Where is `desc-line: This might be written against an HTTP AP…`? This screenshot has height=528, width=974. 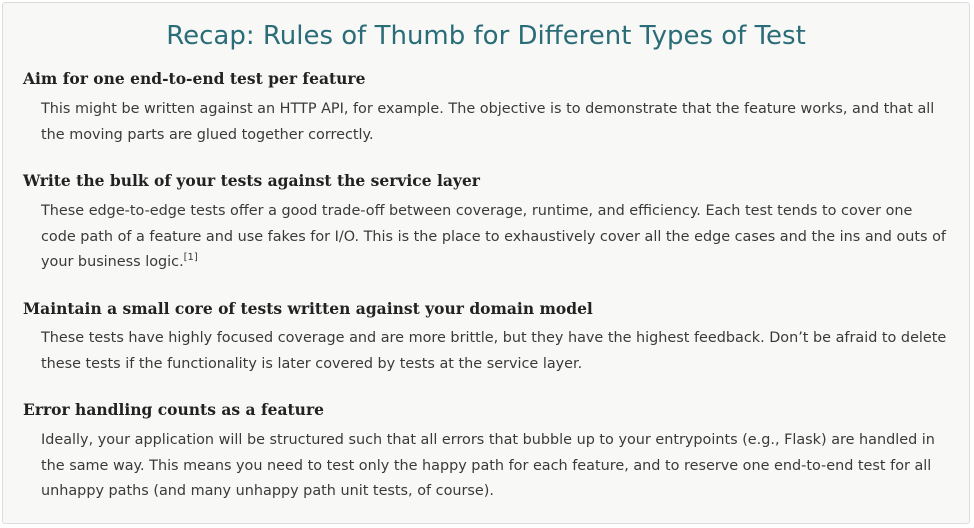 desc-line: This might be written against an HTTP AP… is located at coordinates (488, 109).